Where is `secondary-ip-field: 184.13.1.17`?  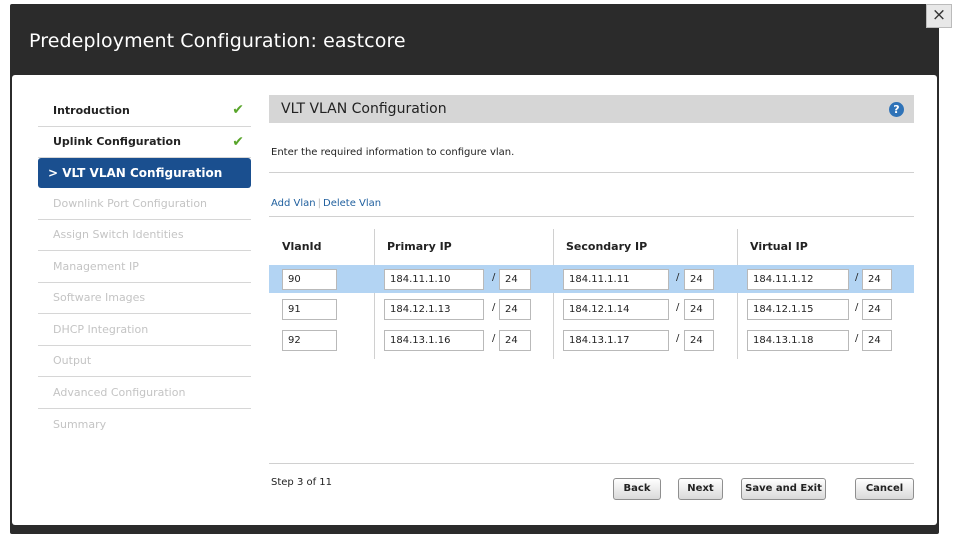 secondary-ip-field: 184.13.1.17 is located at coordinates (616, 340).